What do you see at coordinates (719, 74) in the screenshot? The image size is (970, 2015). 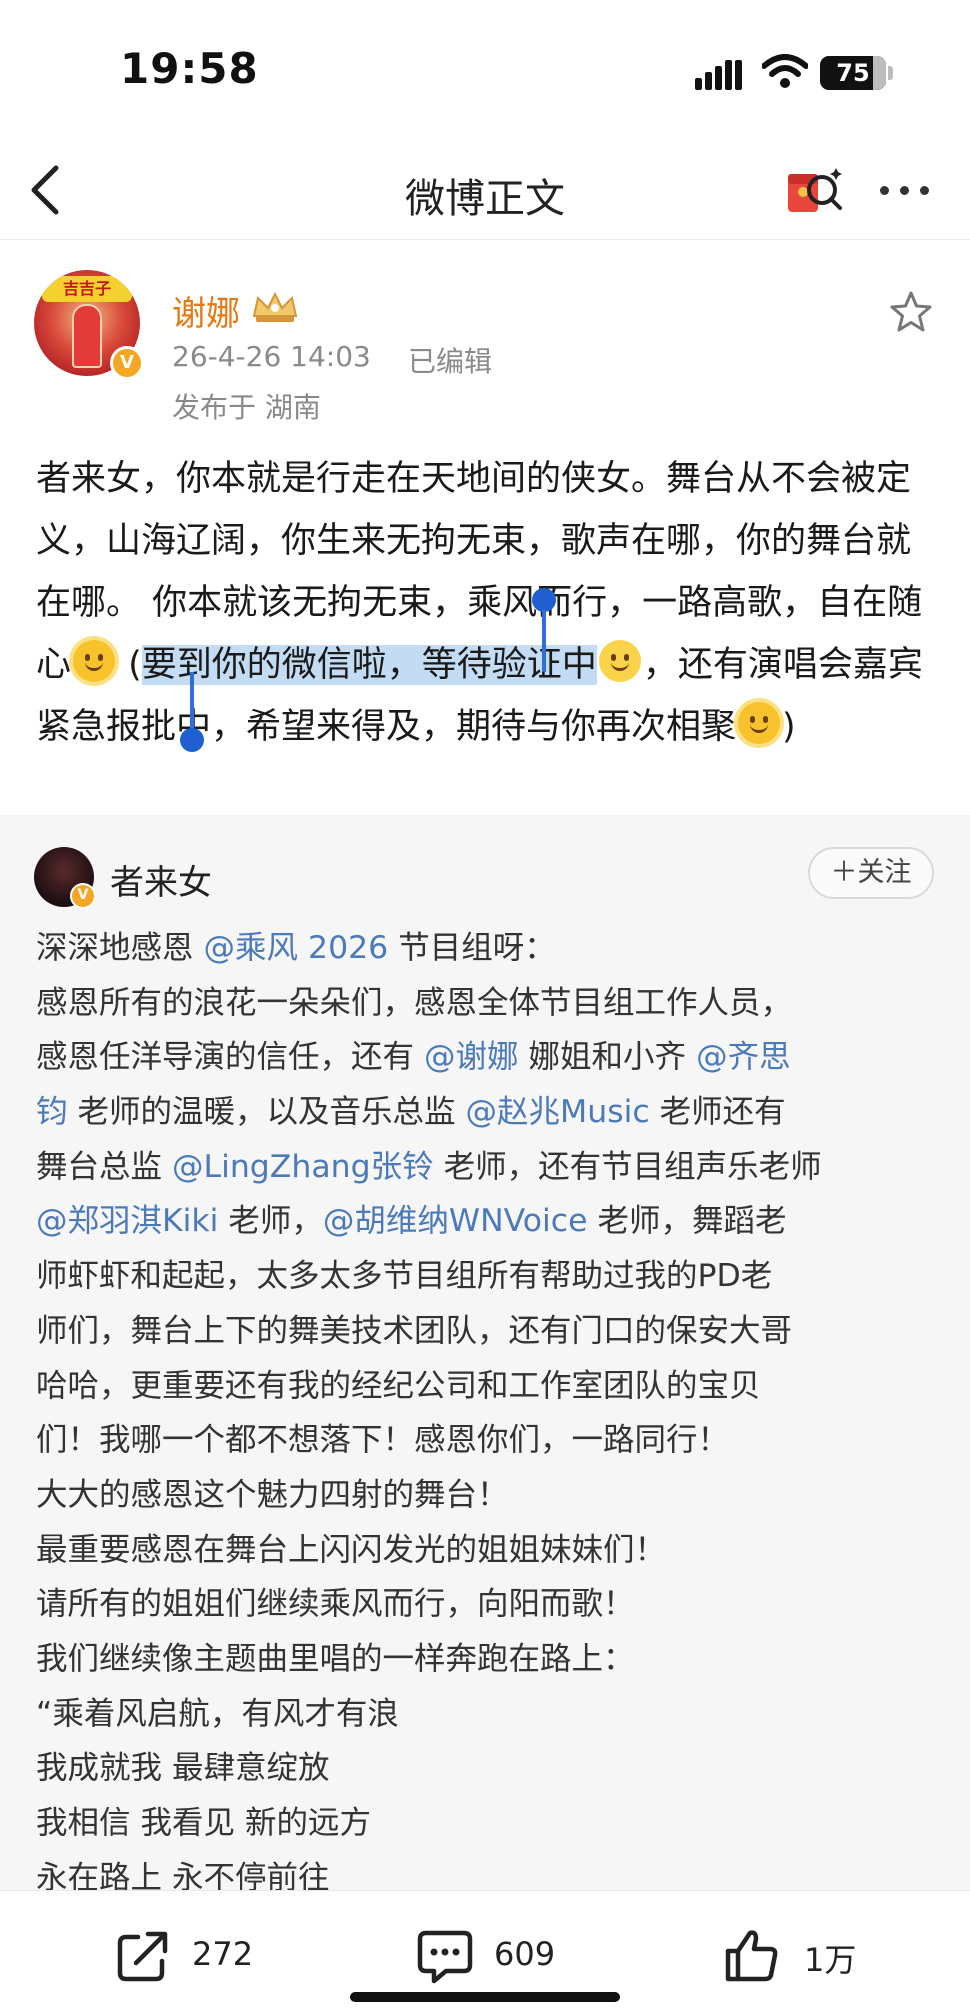 I see `signal-icon` at bounding box center [719, 74].